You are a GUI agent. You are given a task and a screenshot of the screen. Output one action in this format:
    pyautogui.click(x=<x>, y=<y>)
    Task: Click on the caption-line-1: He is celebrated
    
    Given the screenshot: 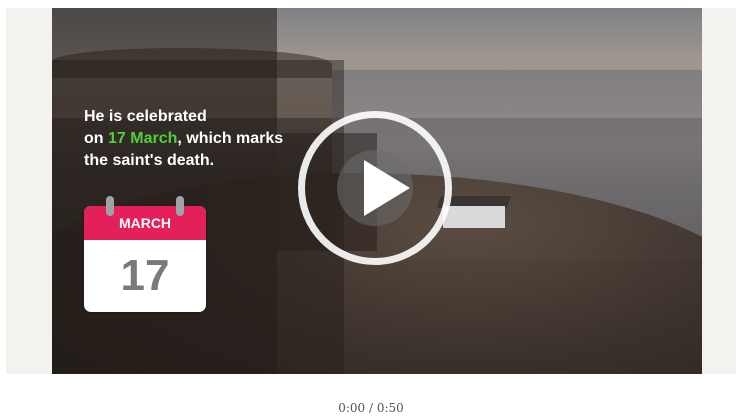 What is the action you would take?
    pyautogui.click(x=145, y=116)
    